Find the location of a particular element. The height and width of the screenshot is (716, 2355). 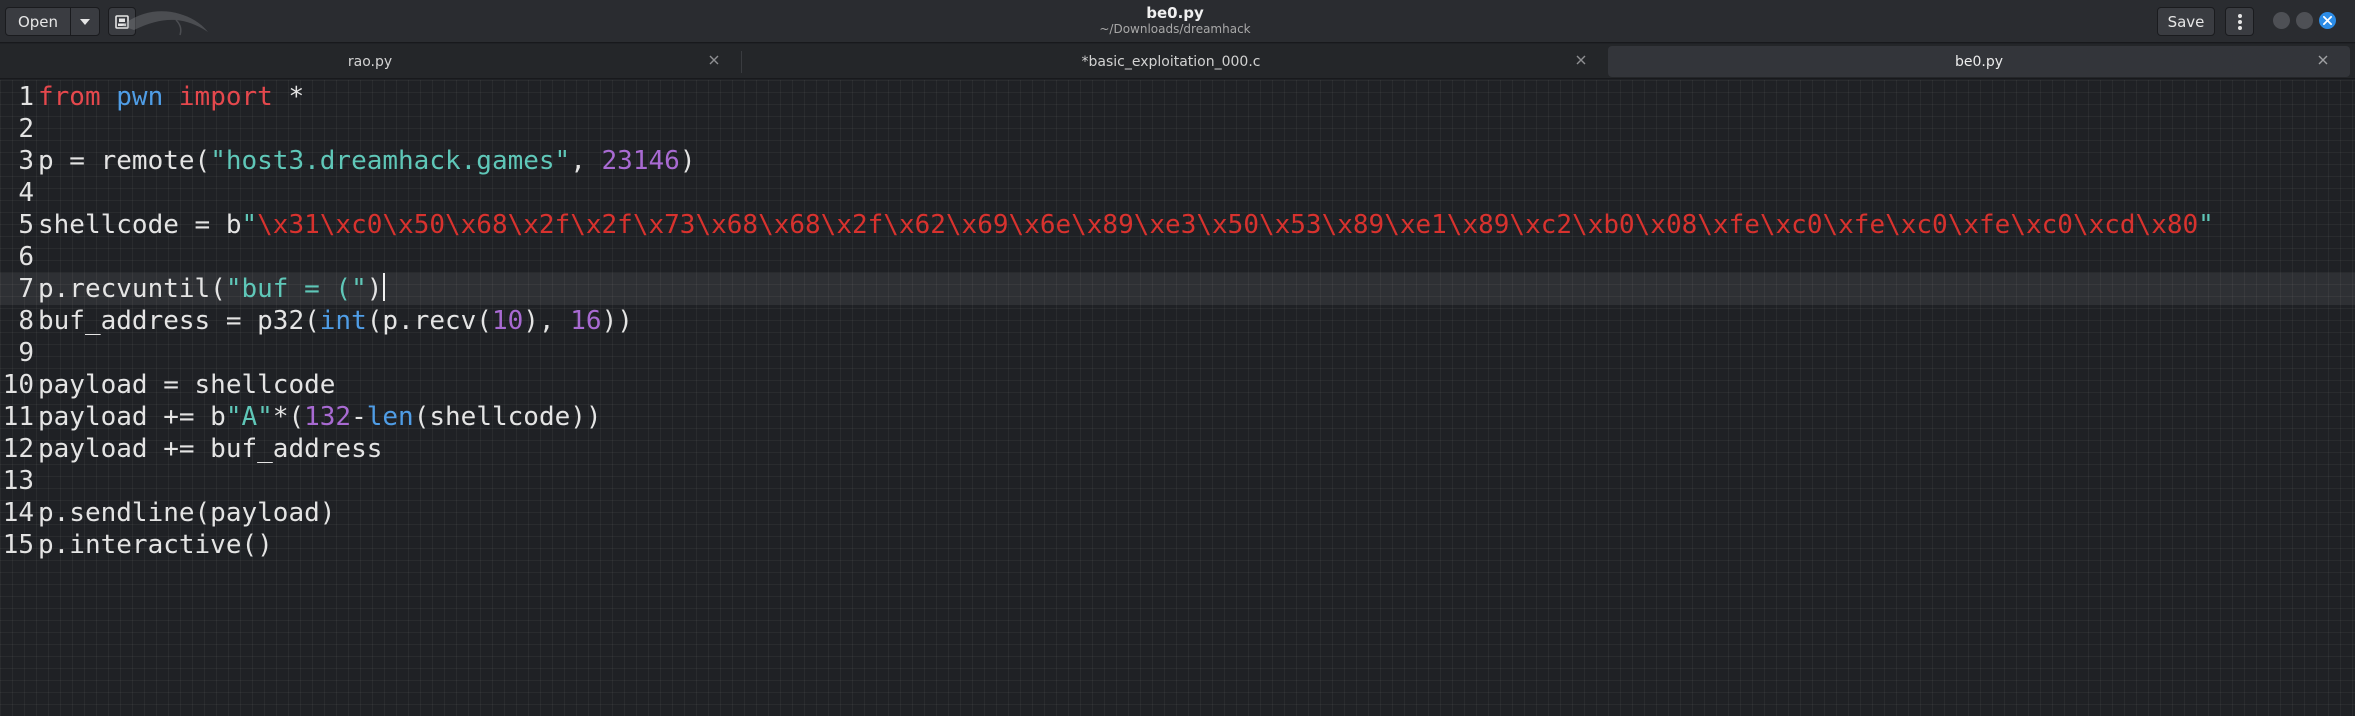

code-token: import is located at coordinates (225, 97).